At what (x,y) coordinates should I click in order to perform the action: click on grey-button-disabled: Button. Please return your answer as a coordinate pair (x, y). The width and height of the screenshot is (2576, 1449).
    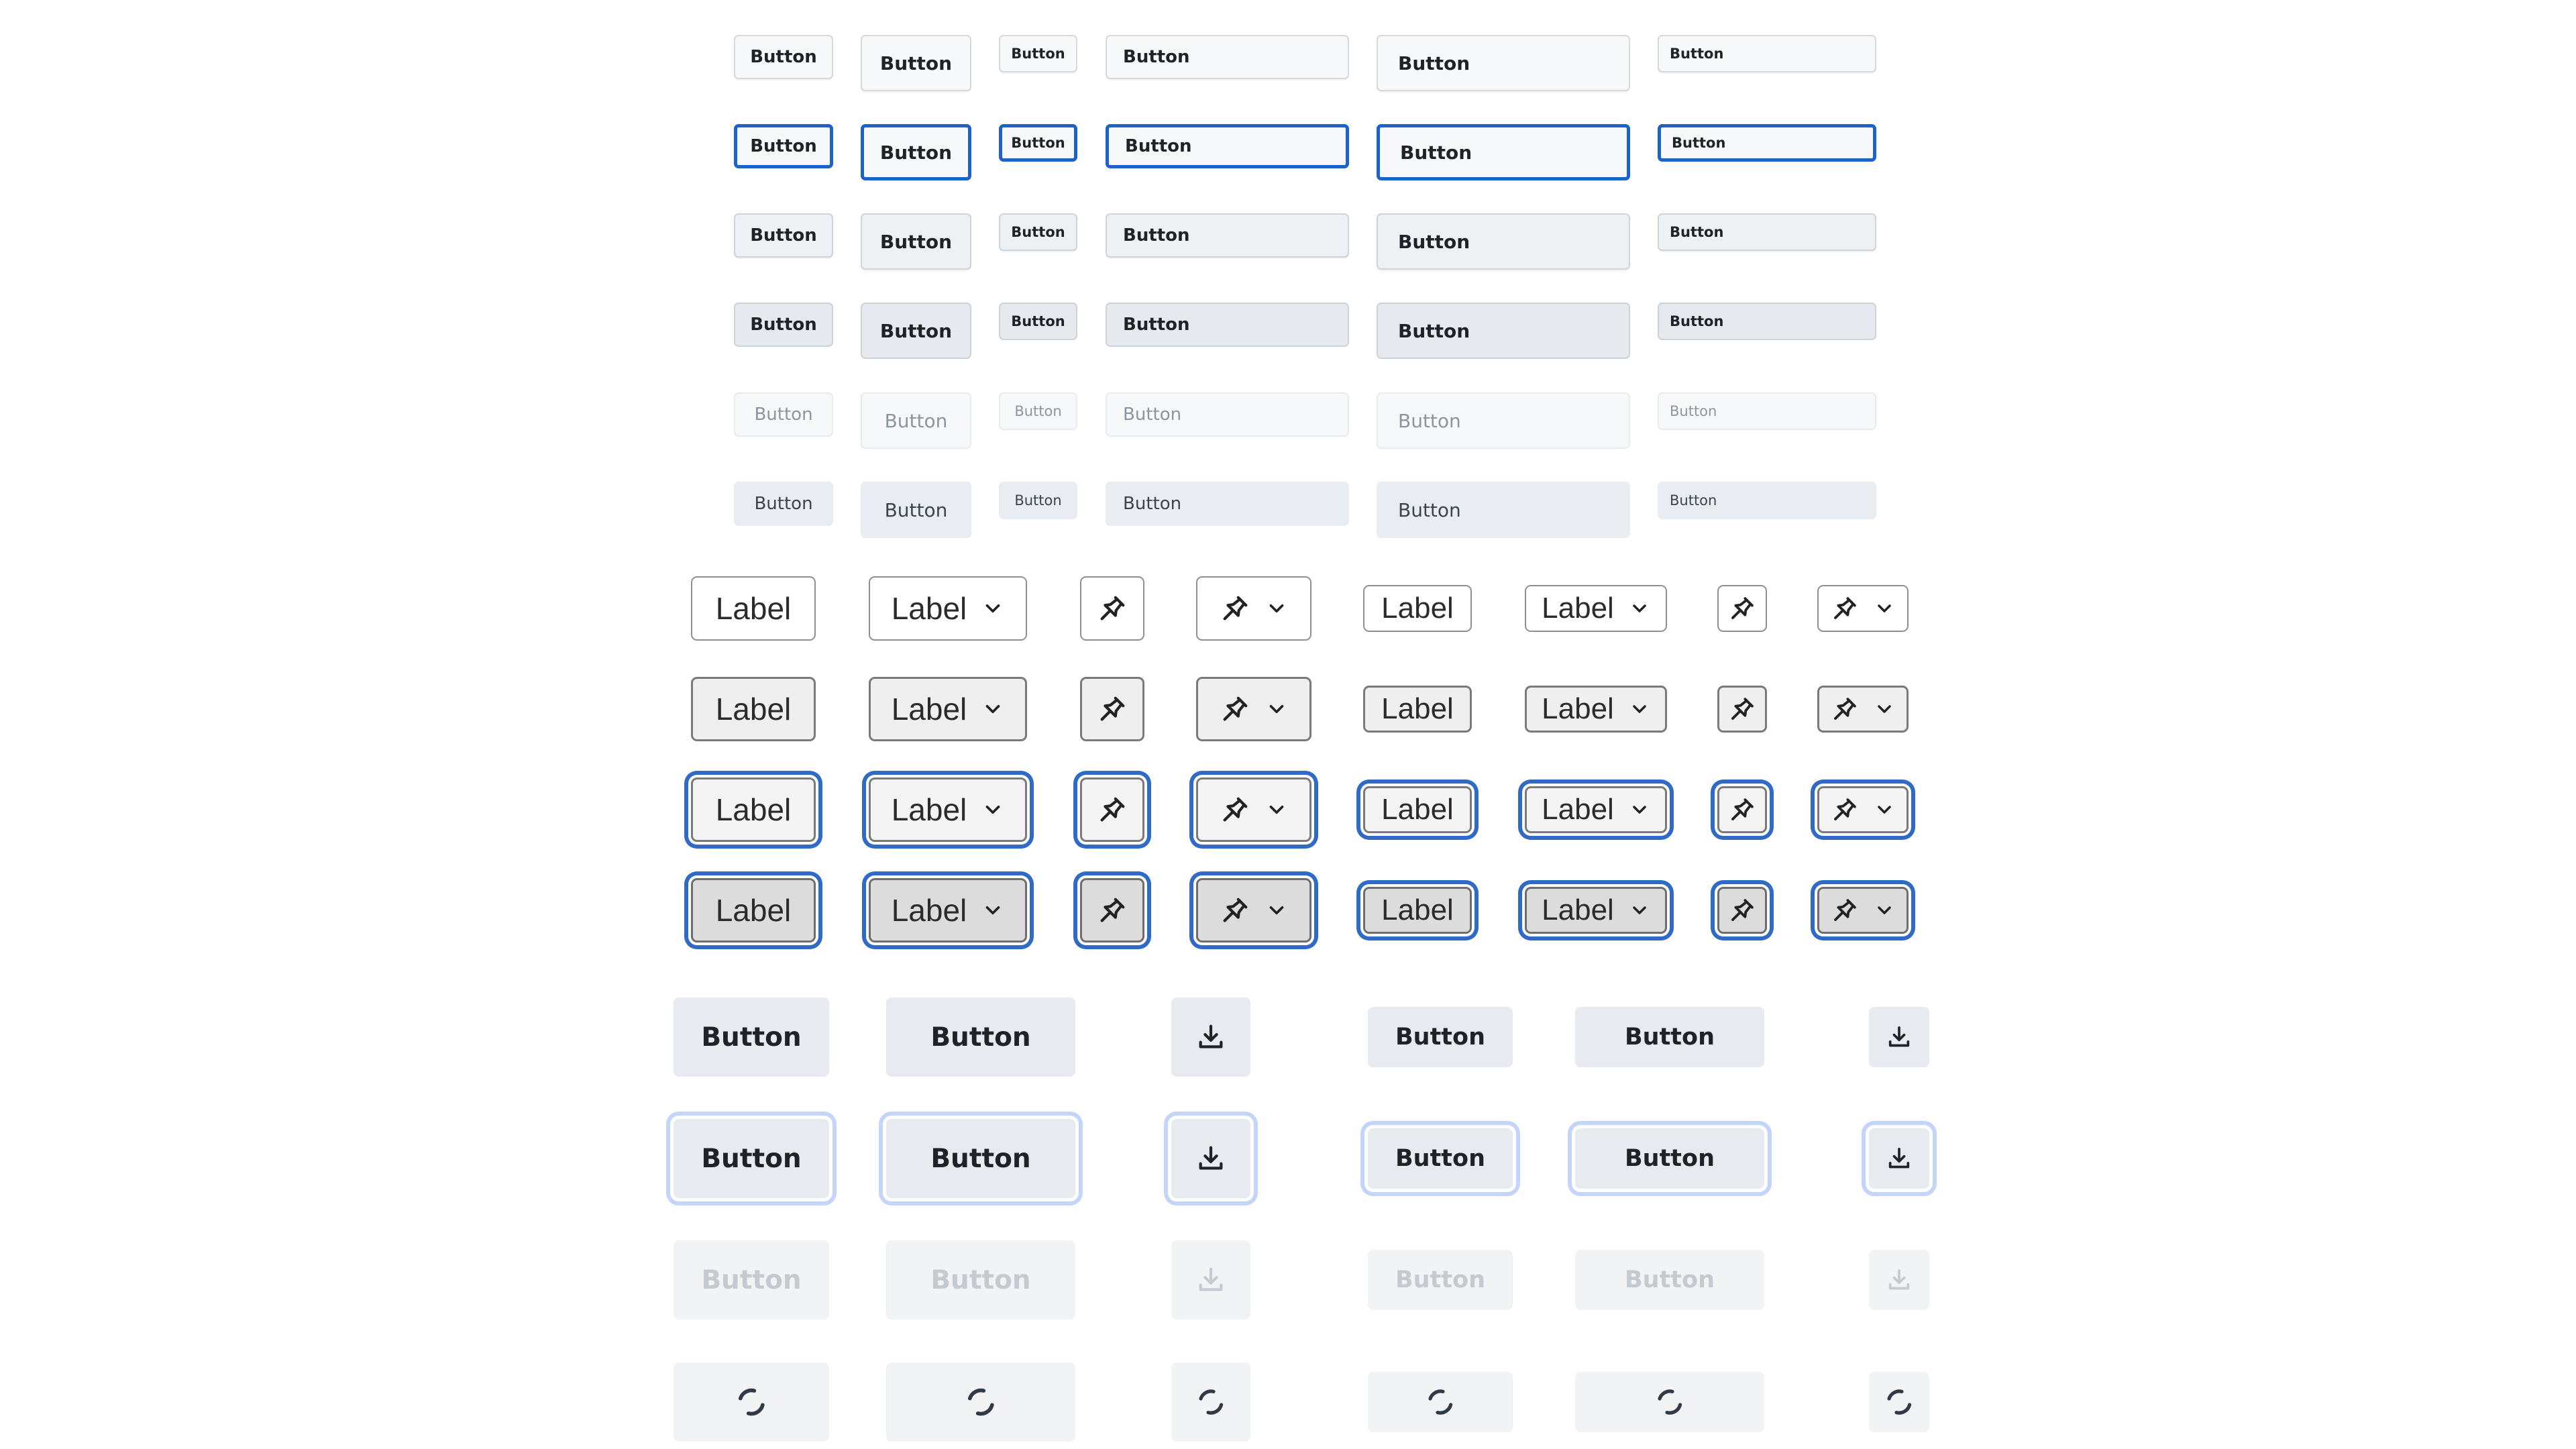
    Looking at the image, I should click on (980, 1280).